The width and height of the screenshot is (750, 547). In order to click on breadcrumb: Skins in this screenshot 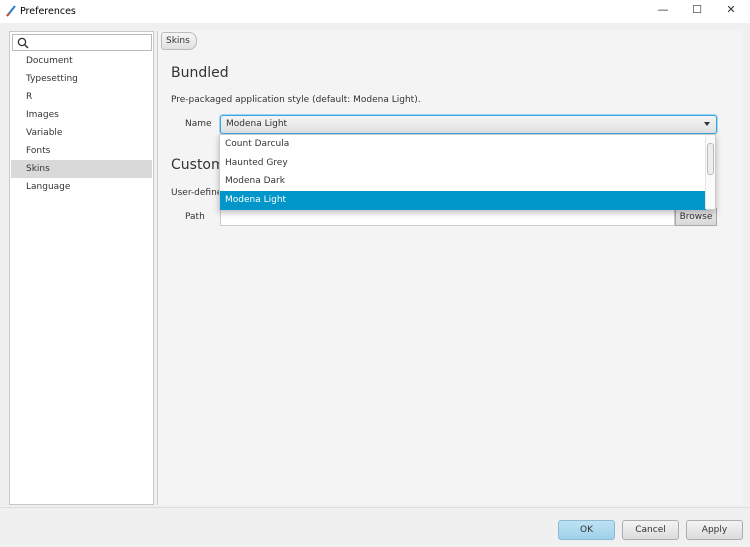, I will do `click(179, 41)`.